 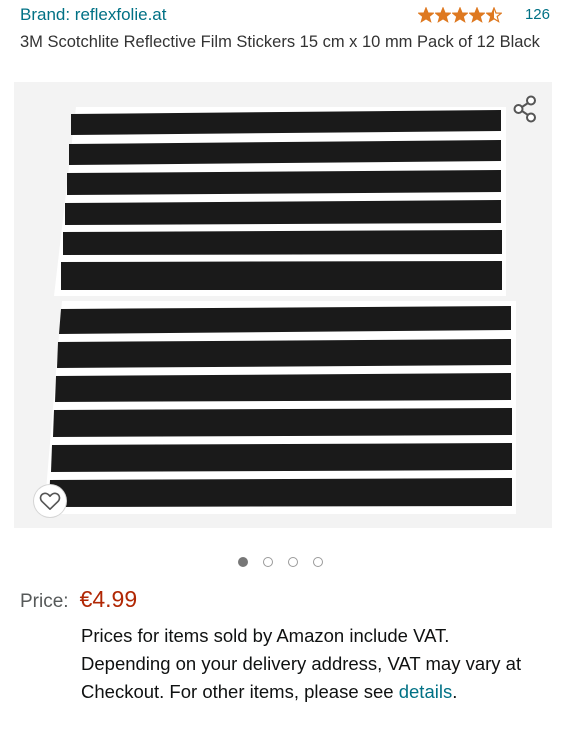 I want to click on star-rating, so click(x=460, y=14).